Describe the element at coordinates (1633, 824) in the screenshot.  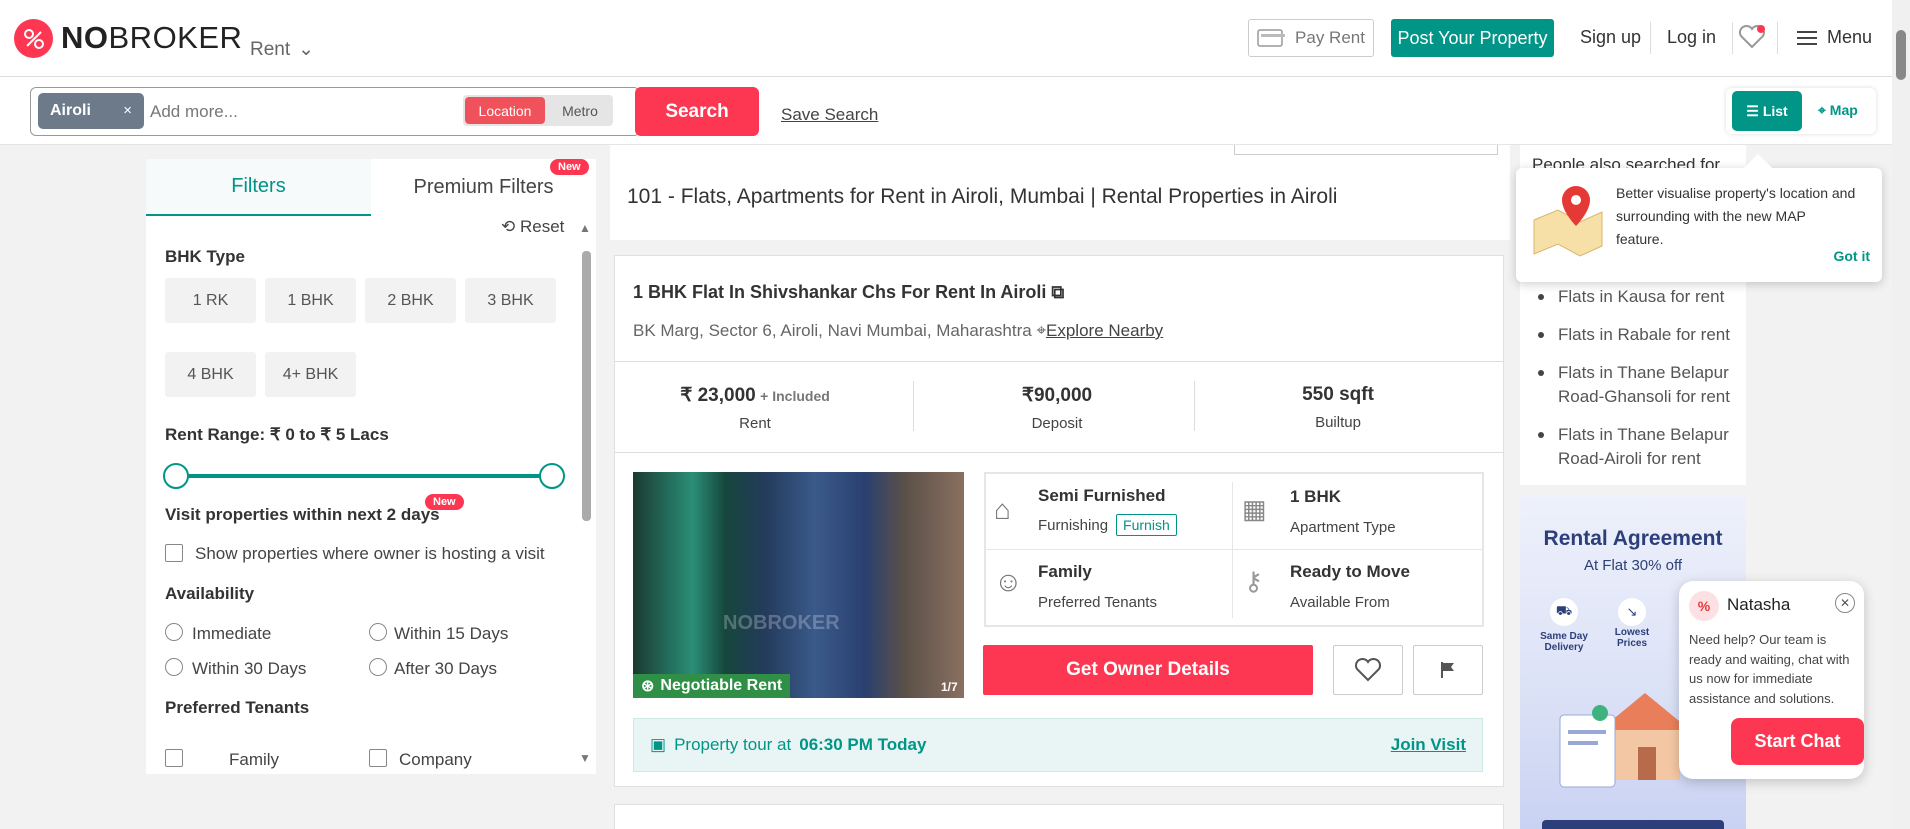
I see `ad-cta-button` at that location.